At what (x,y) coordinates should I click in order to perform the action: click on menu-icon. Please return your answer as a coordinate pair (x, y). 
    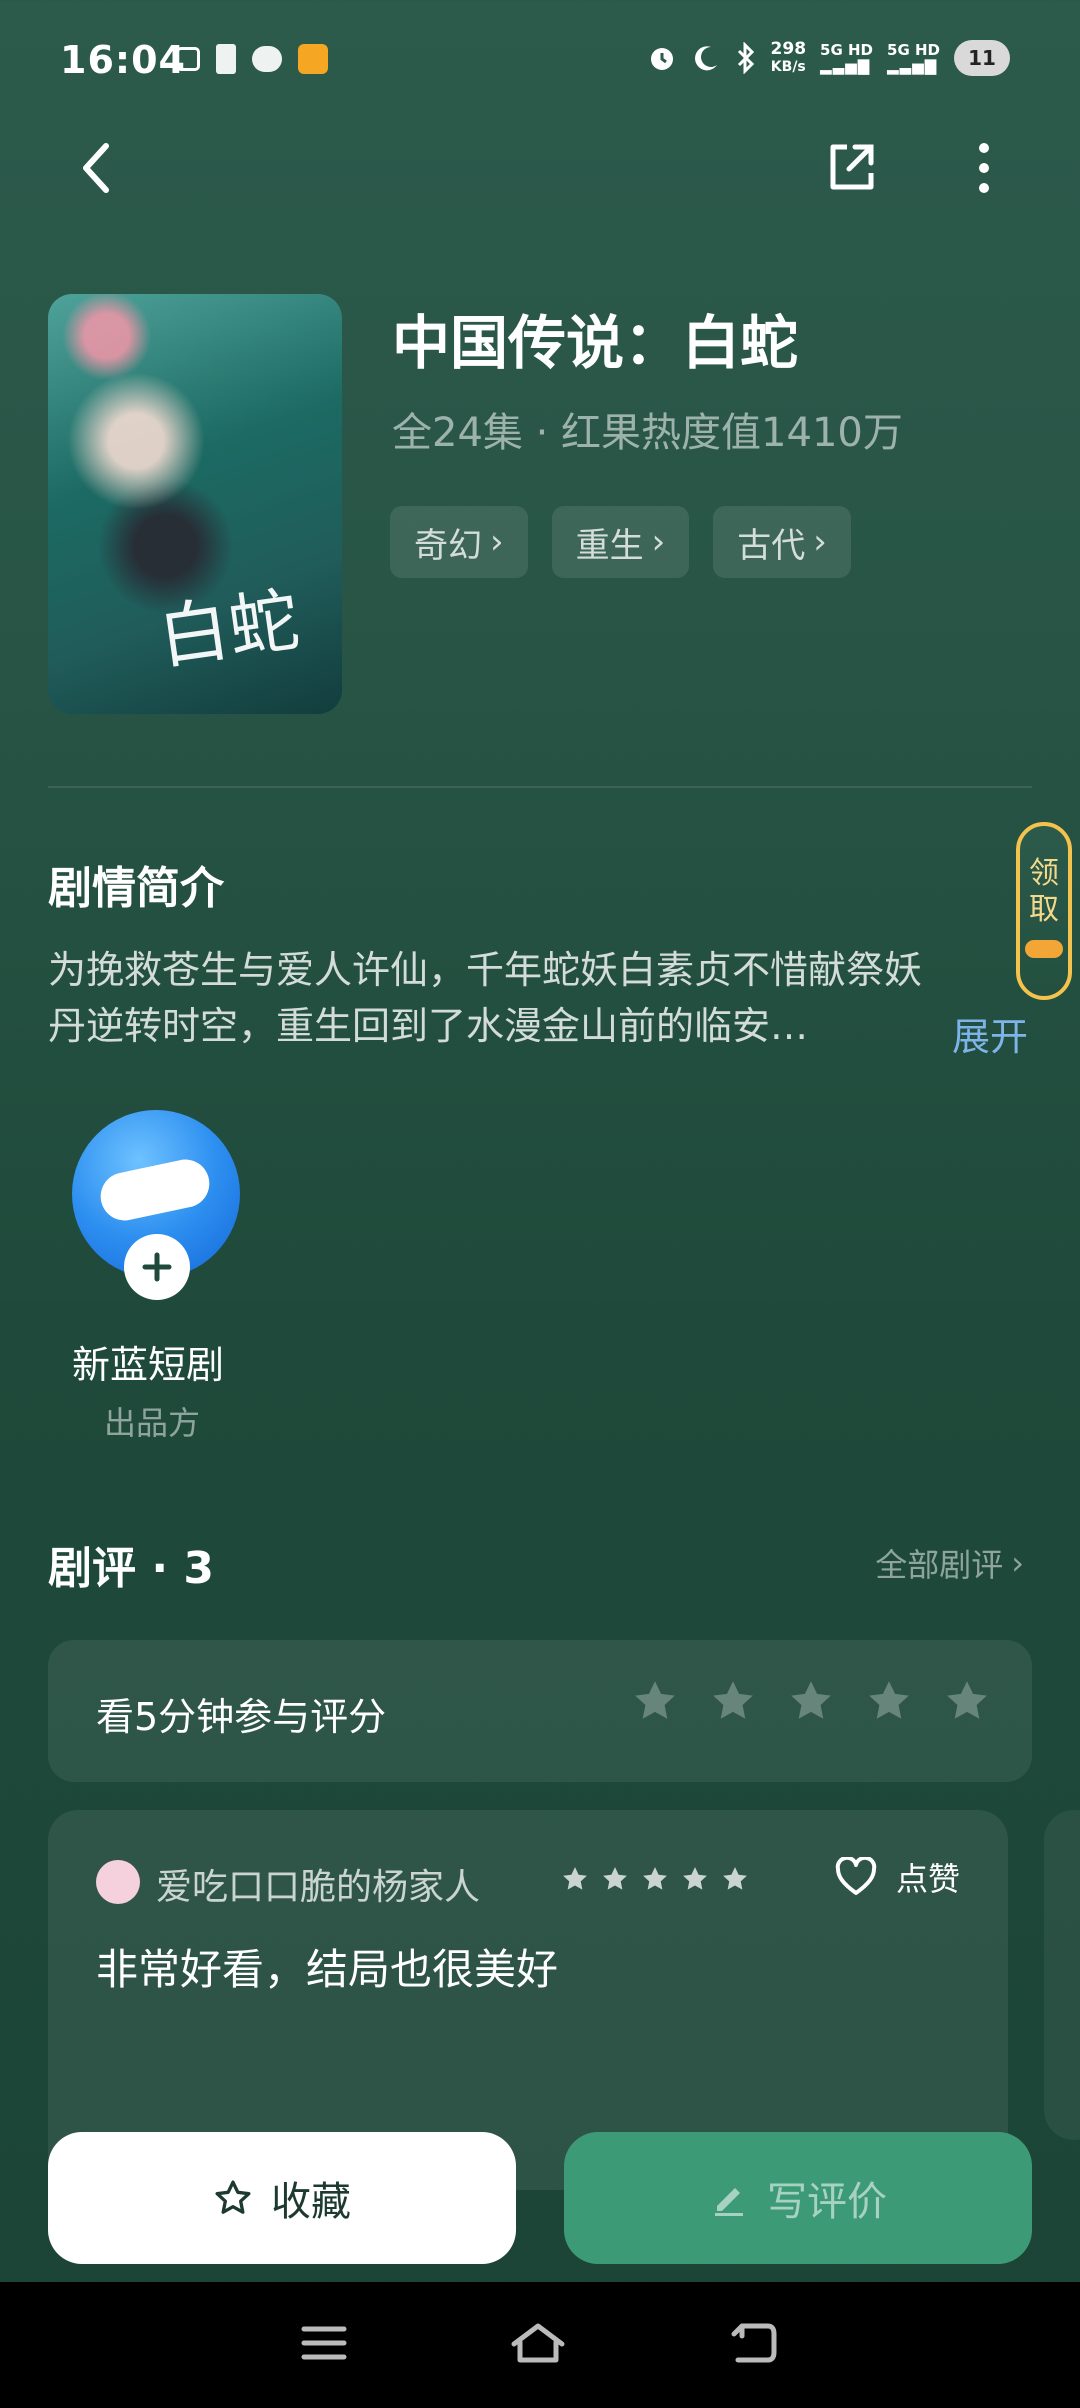
    Looking at the image, I should click on (324, 2343).